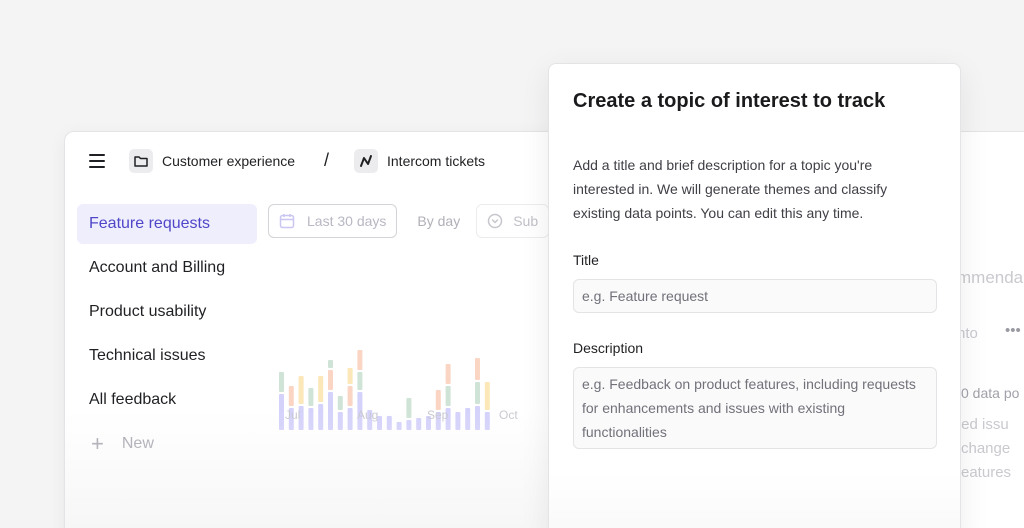  I want to click on granularity-select: By day, so click(438, 221).